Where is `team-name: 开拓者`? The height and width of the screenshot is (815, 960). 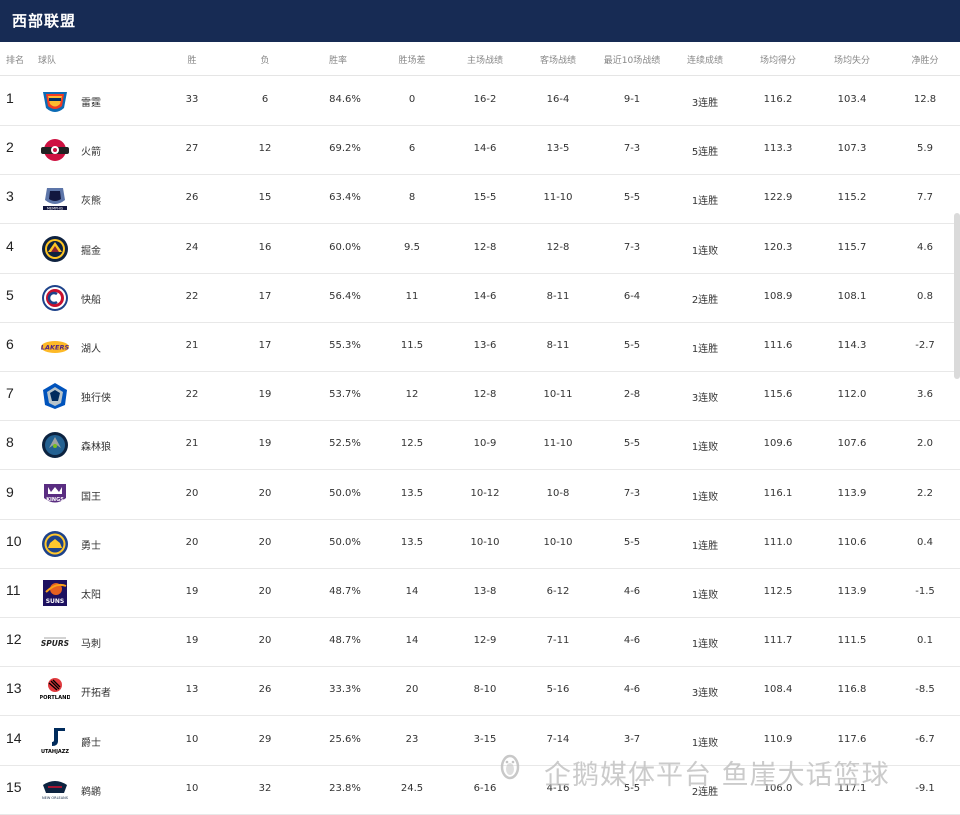
team-name: 开拓者 is located at coordinates (96, 691).